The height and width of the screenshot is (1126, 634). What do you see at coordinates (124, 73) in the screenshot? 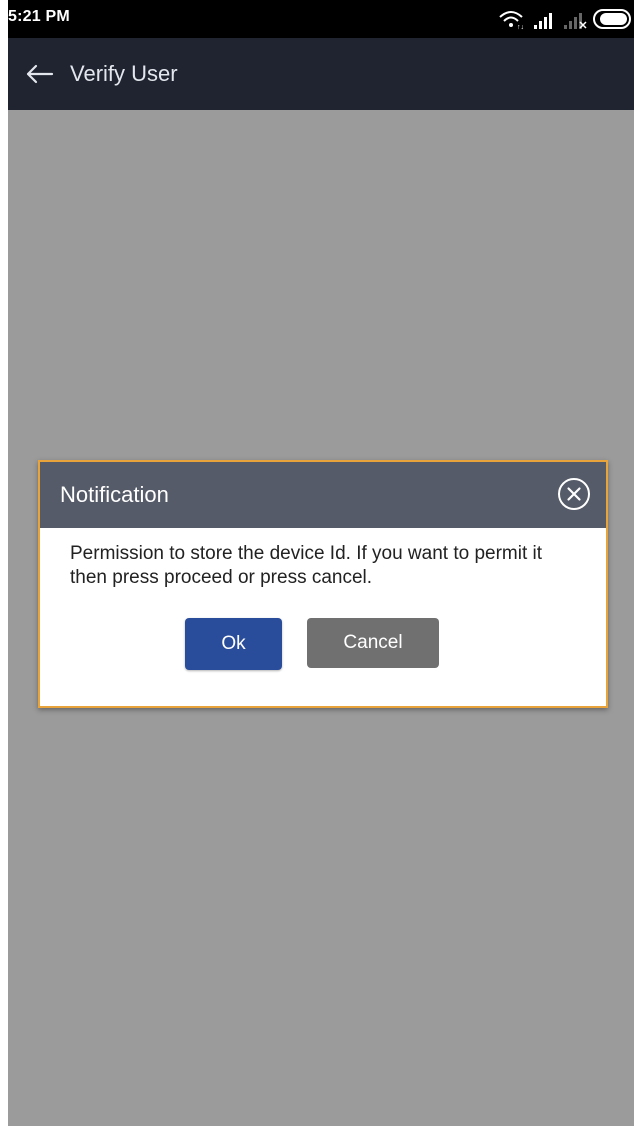
I see `page-title: Verify User` at bounding box center [124, 73].